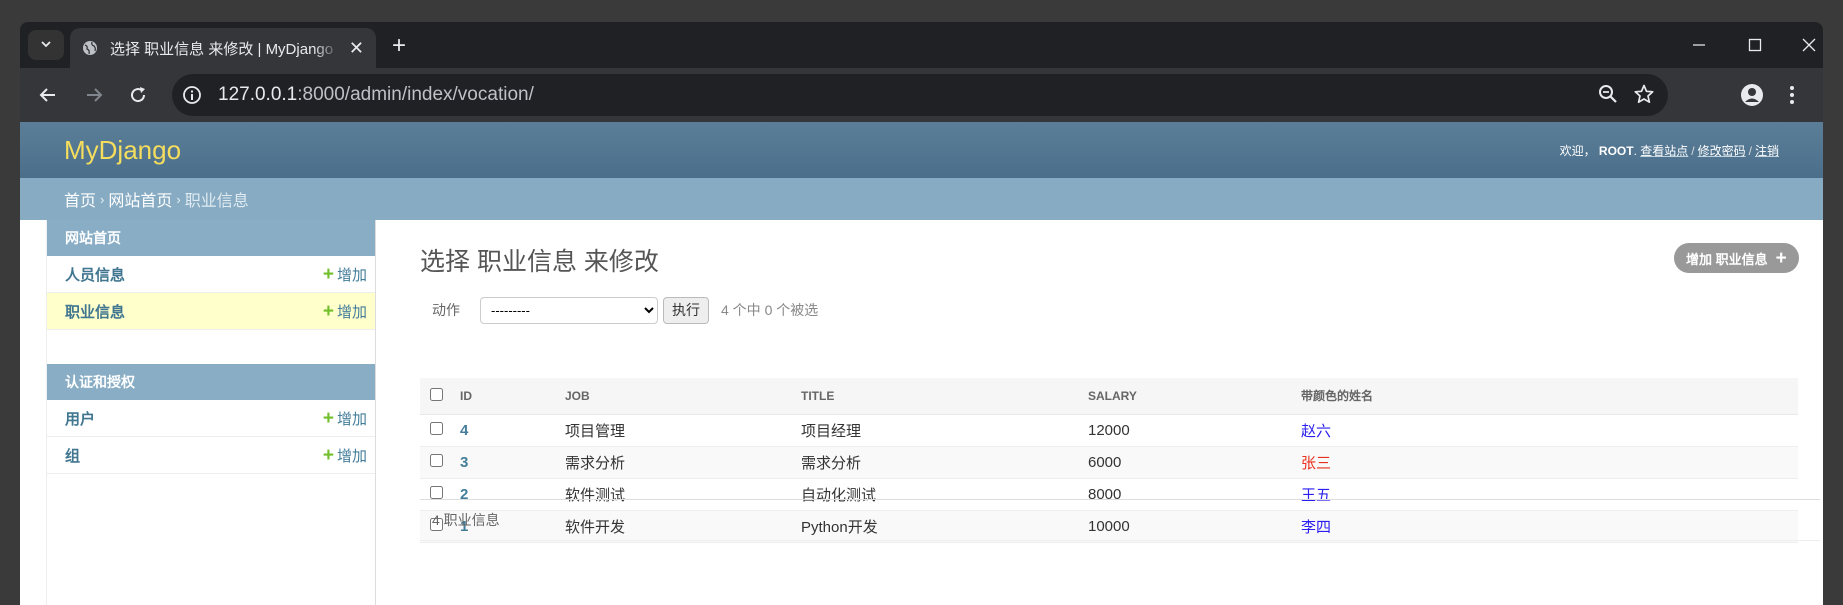  Describe the element at coordinates (770, 310) in the screenshot. I see `selection-counter: 4 个中 0 个被选` at that location.